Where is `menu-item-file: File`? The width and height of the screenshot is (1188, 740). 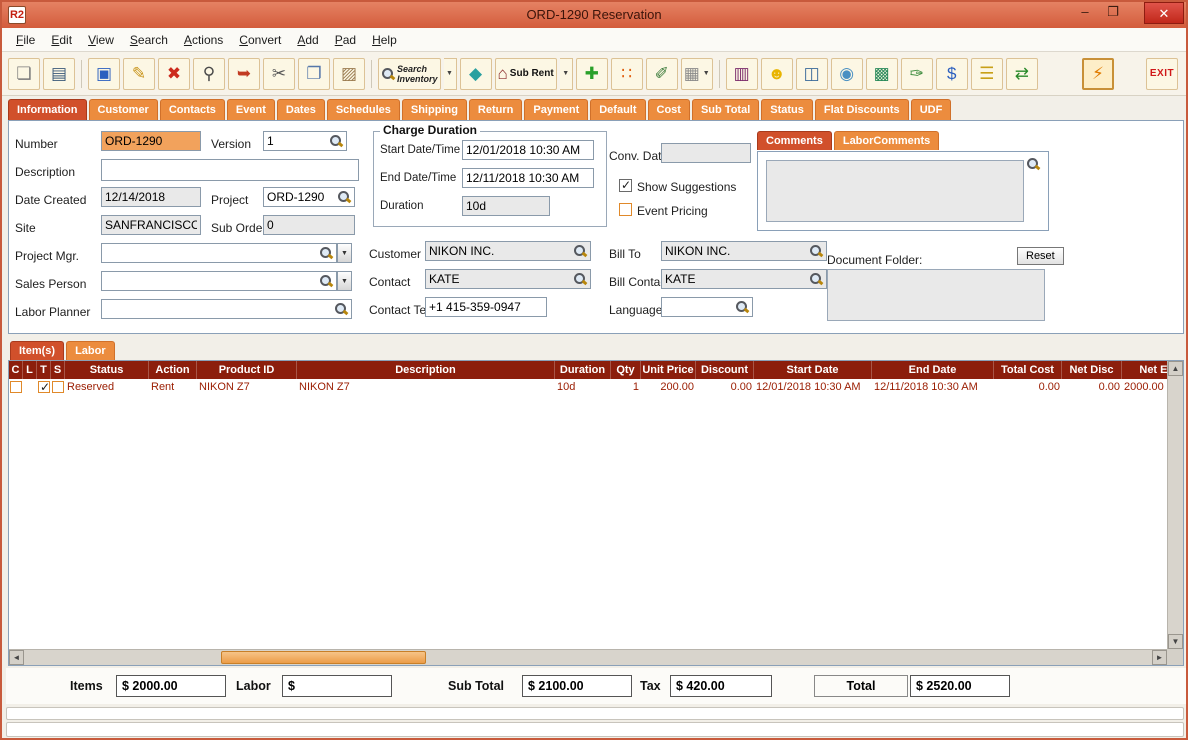 menu-item-file: File is located at coordinates (25, 40).